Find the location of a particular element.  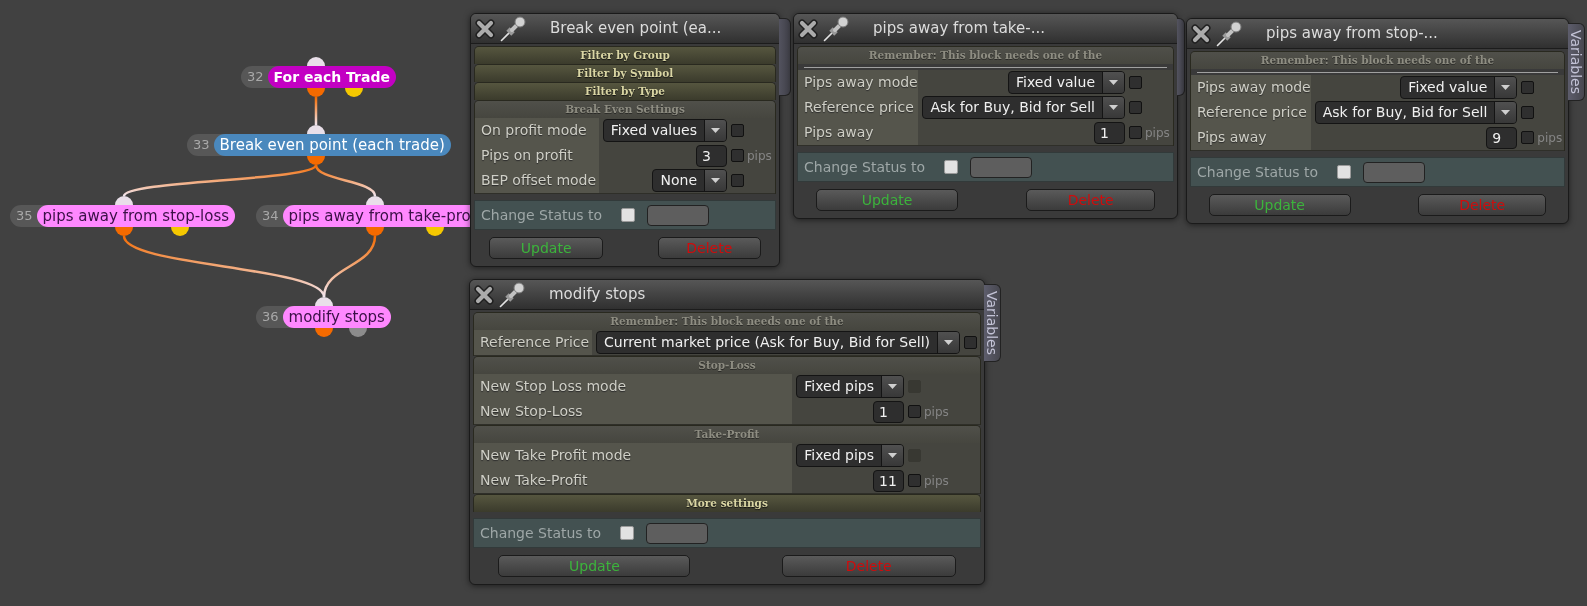

dropdown: Fixed values is located at coordinates (664, 130).